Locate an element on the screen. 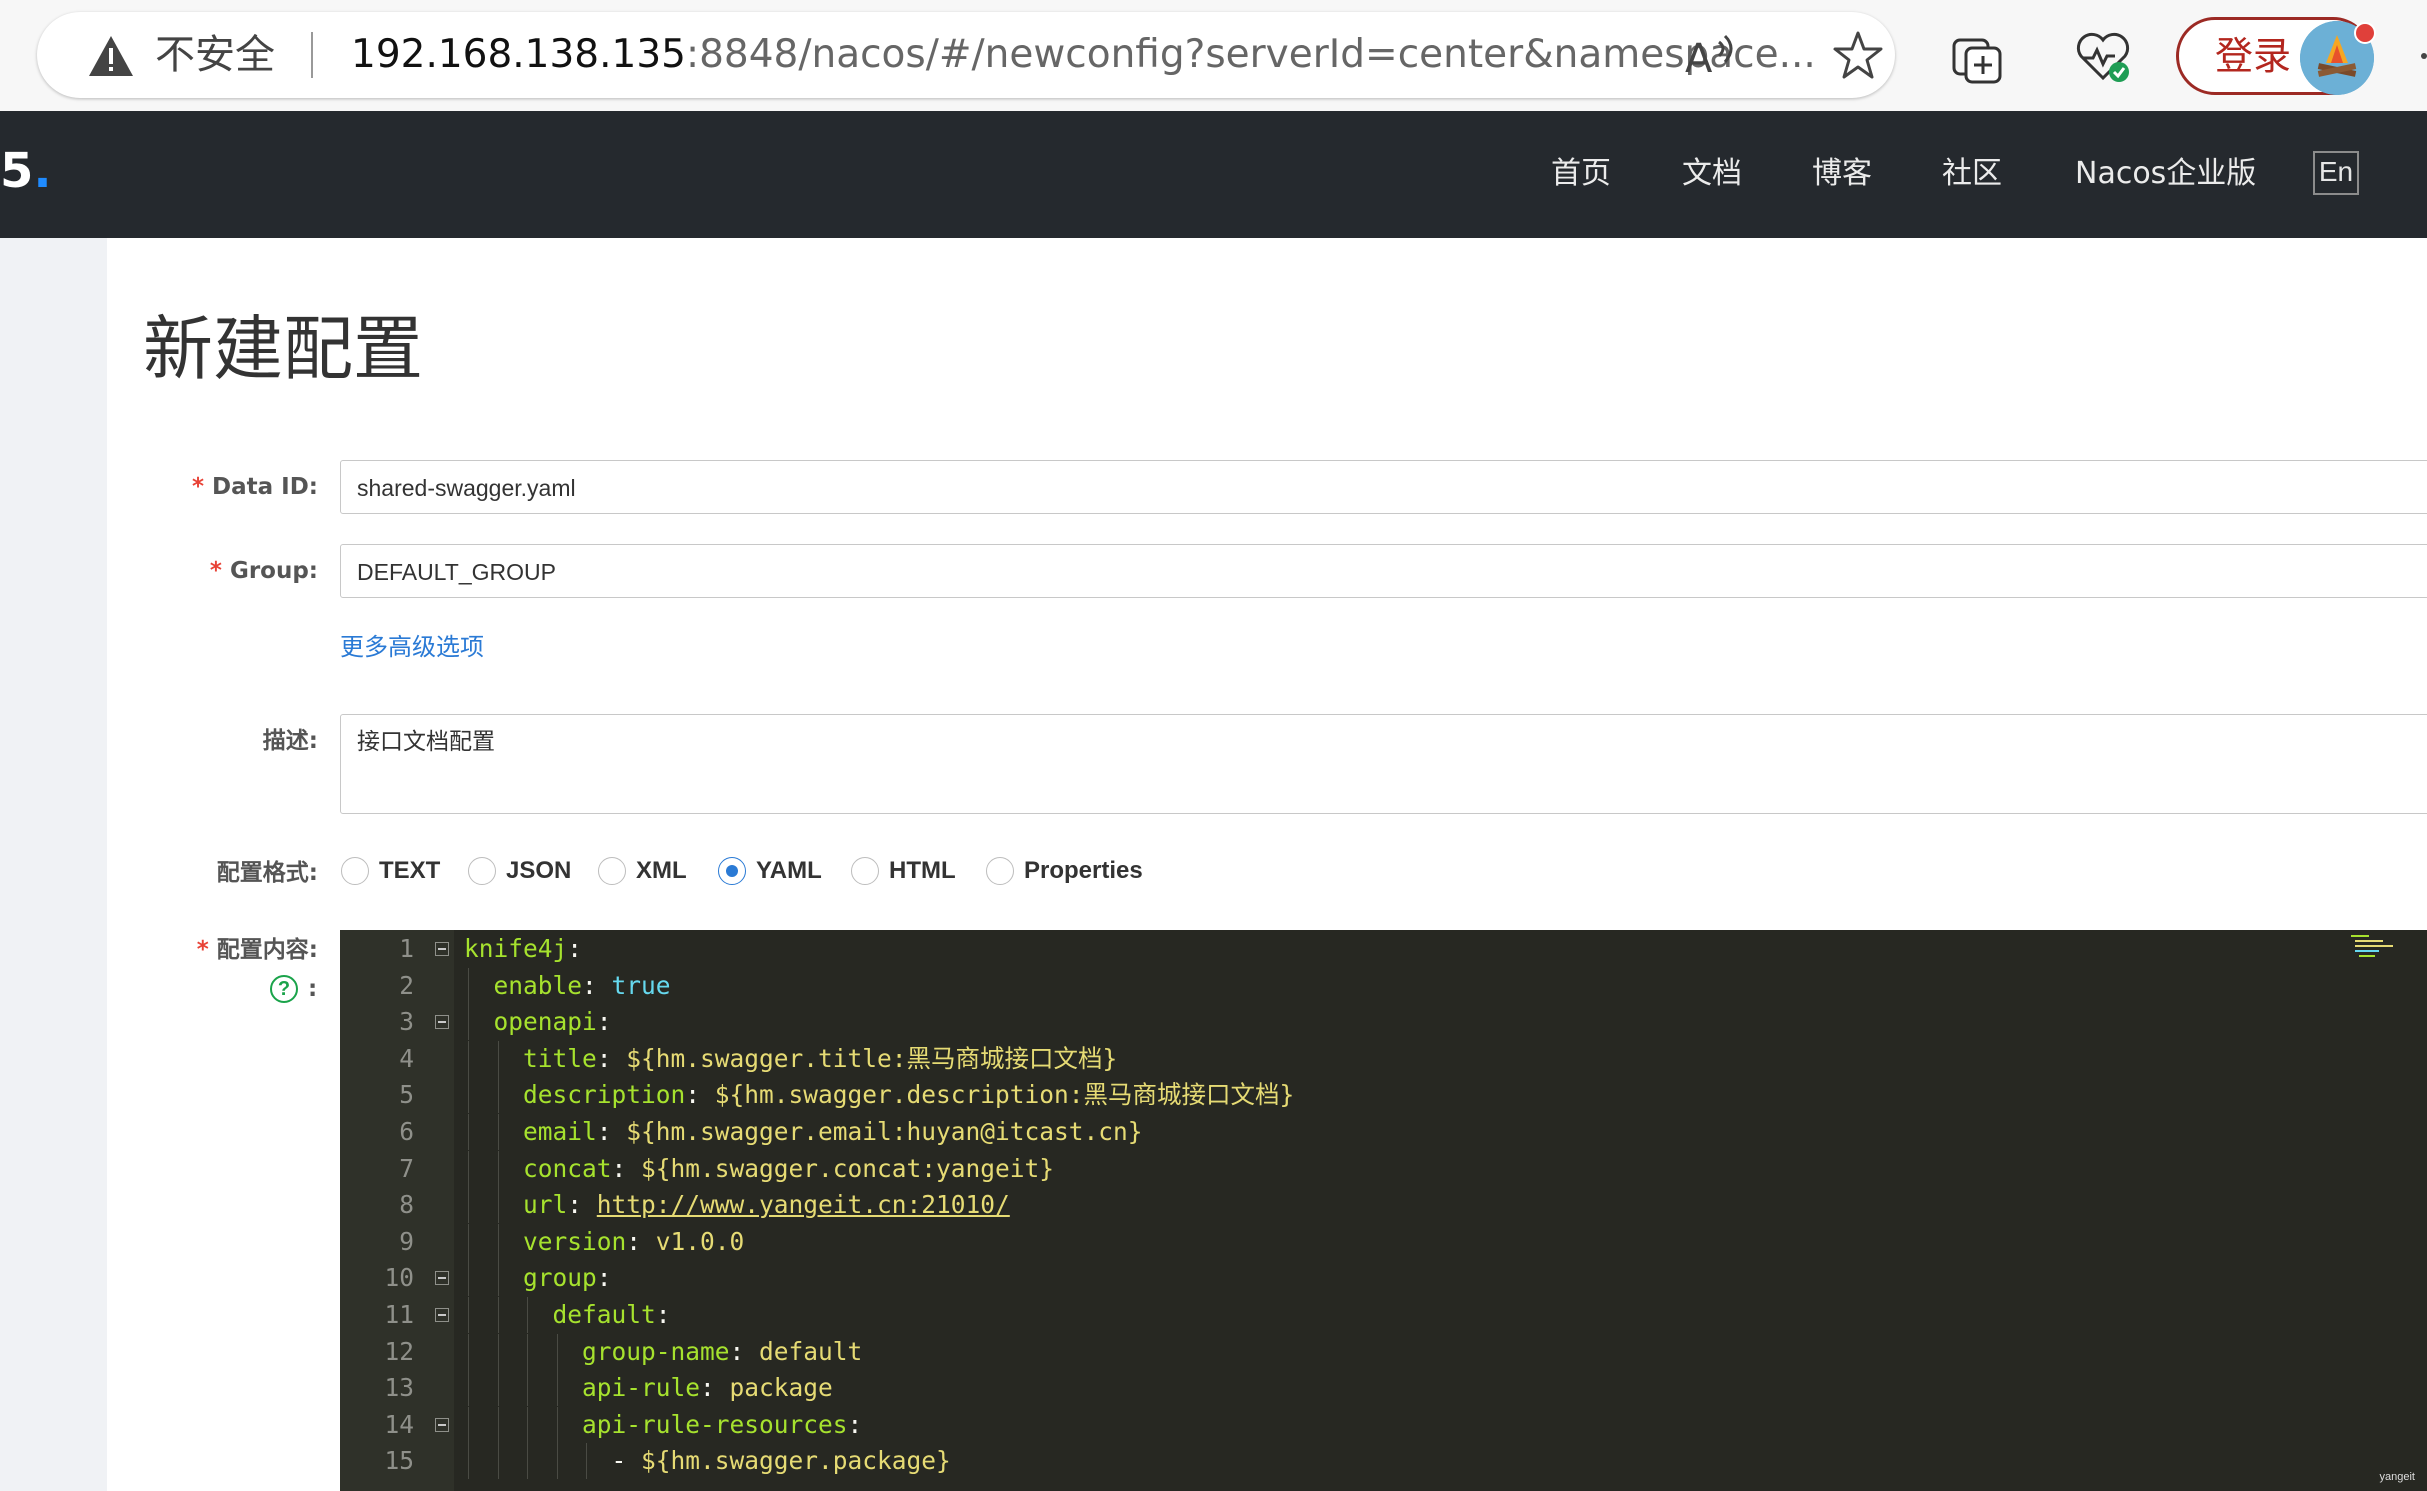  url-host: 192.168.138.135 is located at coordinates (518, 54).